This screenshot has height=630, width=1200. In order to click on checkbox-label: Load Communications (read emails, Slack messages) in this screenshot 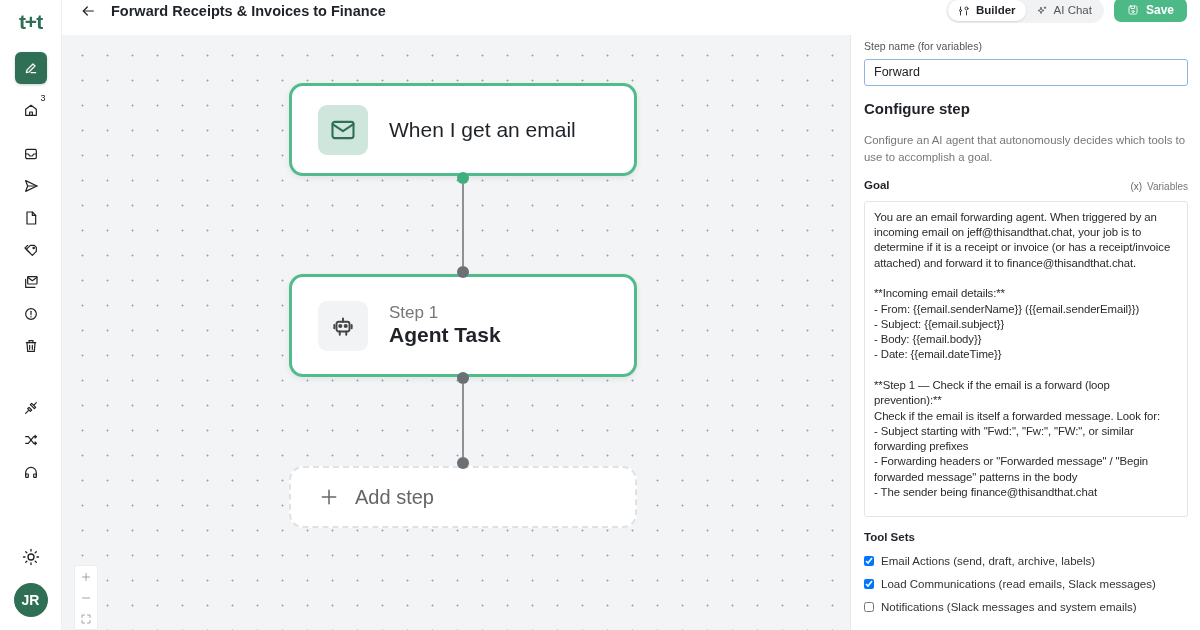, I will do `click(1018, 584)`.